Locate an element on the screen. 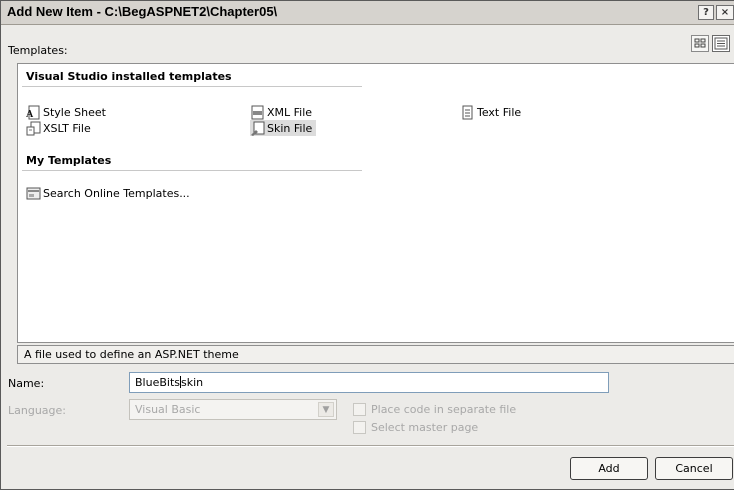  list-icon is located at coordinates (721, 43).